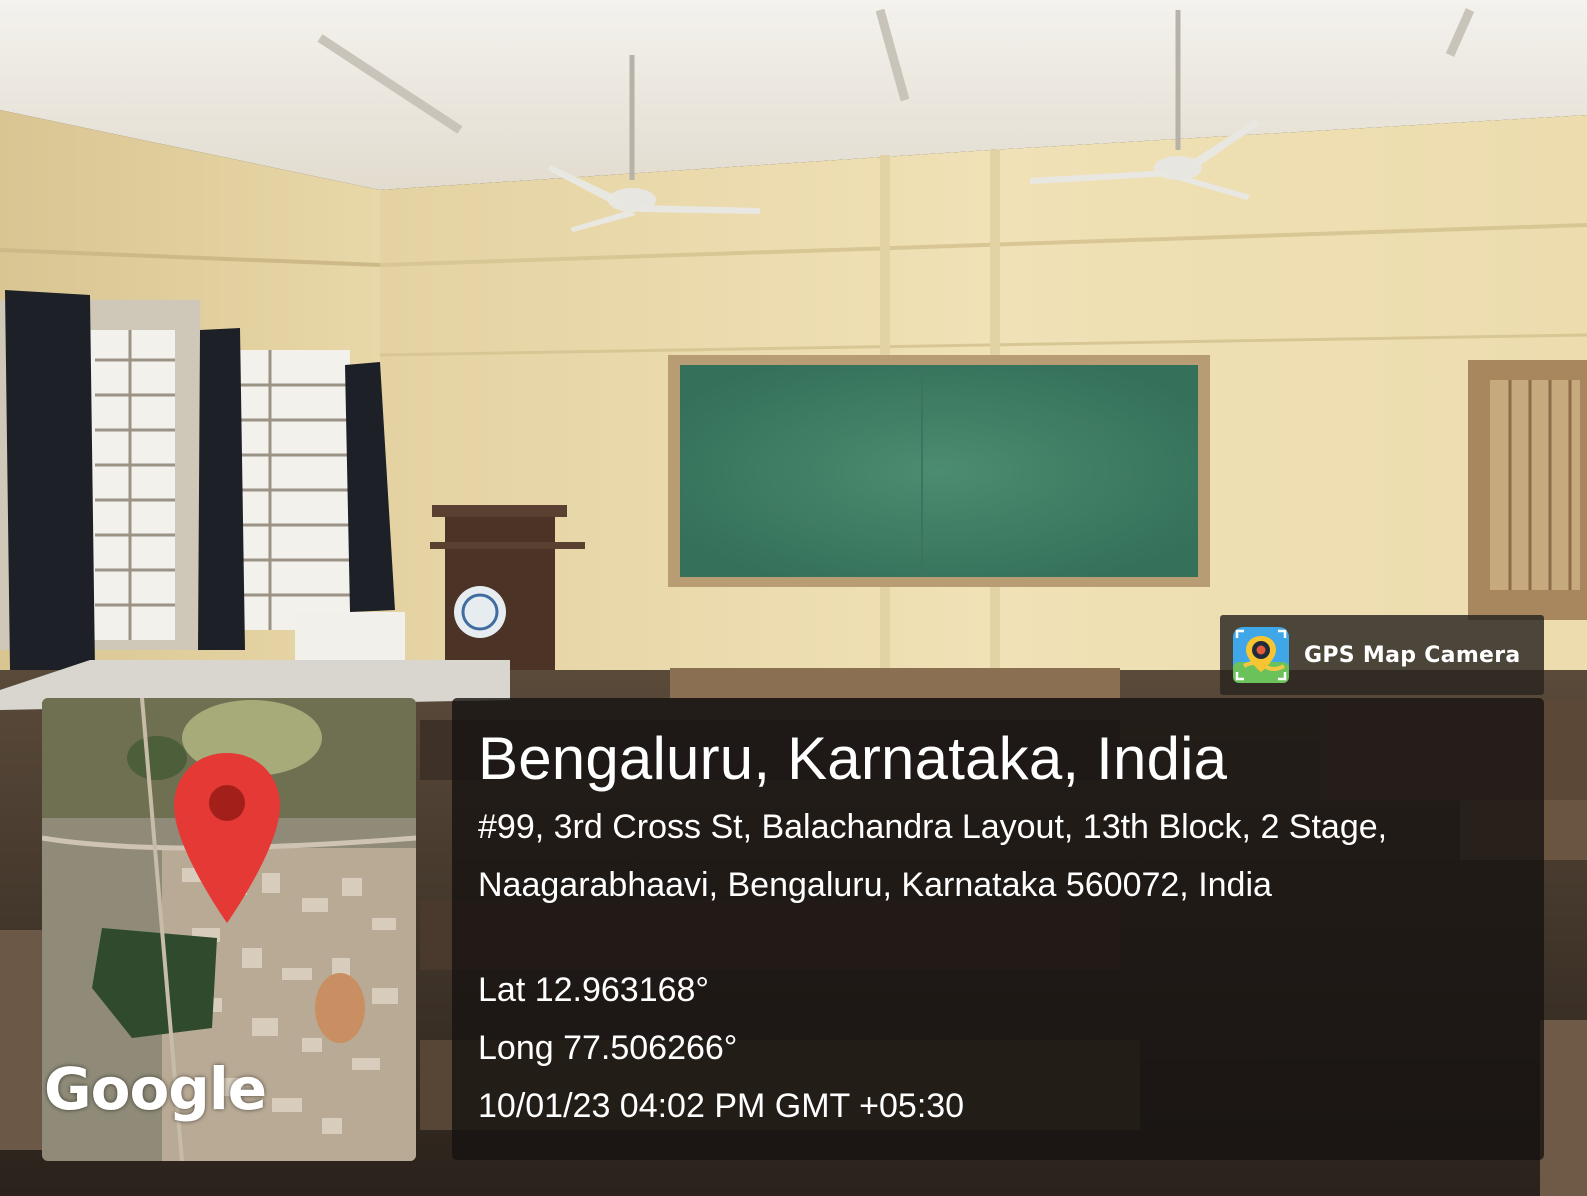  Describe the element at coordinates (721, 1106) in the screenshot. I see `timestamp: 10/01/23 04:02 PM GMT +05:30` at that location.